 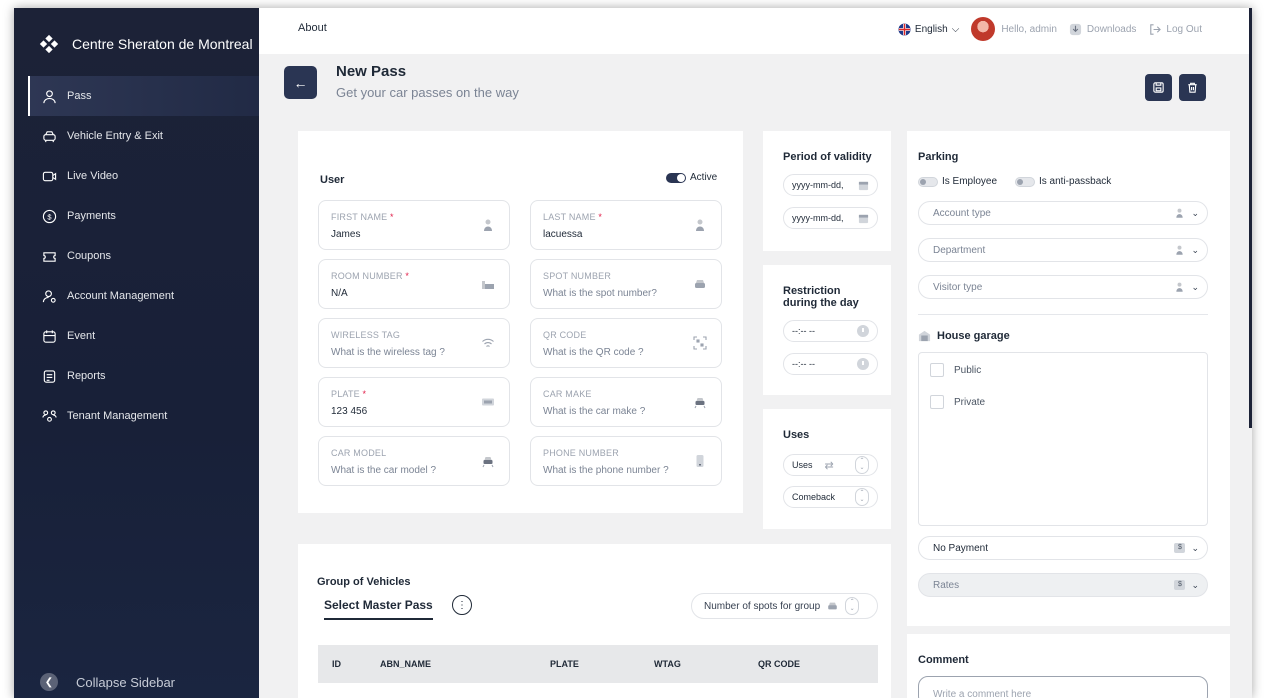 I want to click on arrow-left-icon: ←, so click(x=300, y=82).